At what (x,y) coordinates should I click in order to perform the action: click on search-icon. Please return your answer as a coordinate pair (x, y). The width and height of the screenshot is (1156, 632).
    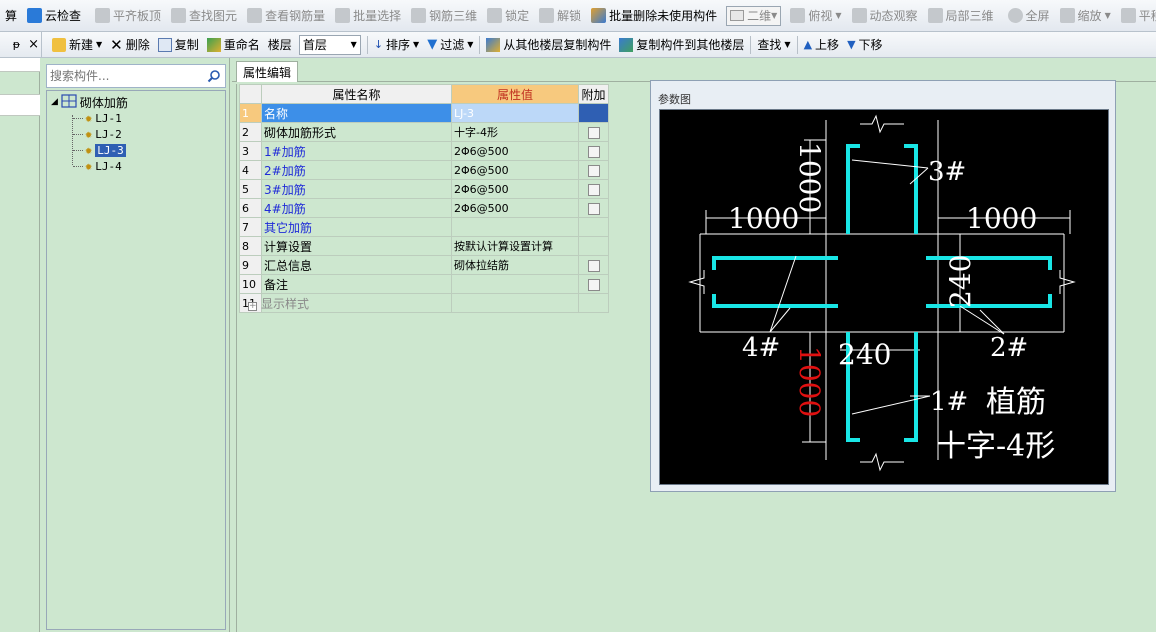
    Looking at the image, I should click on (214, 76).